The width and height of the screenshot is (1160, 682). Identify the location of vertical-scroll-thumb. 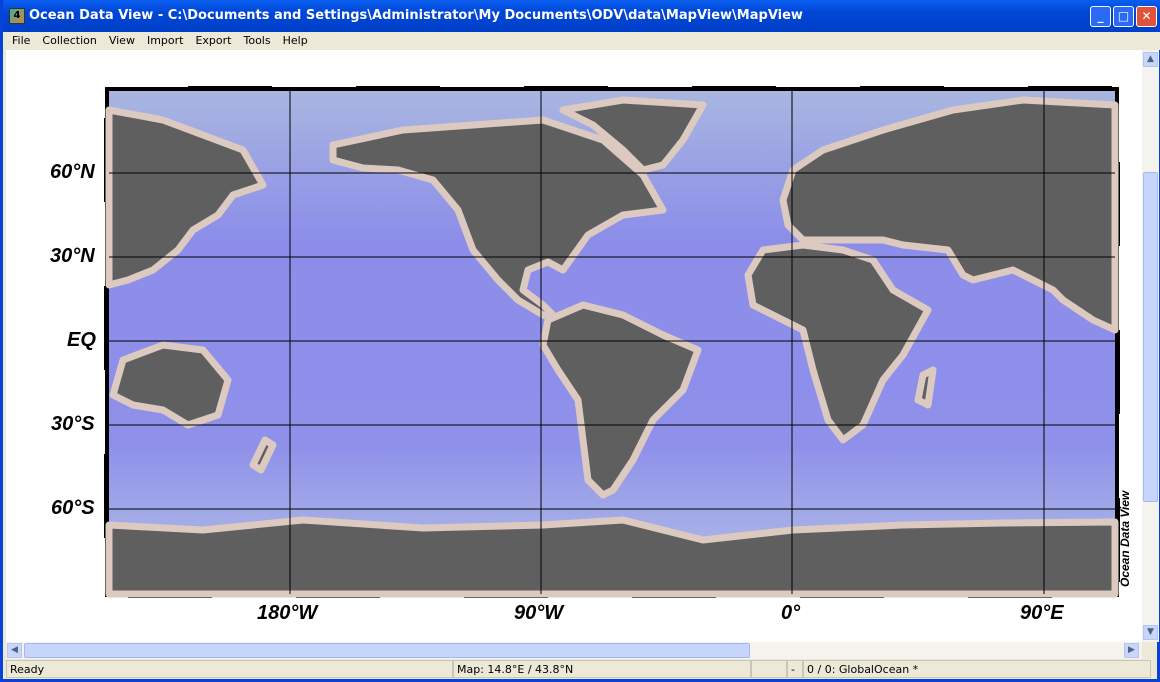
(1150, 337).